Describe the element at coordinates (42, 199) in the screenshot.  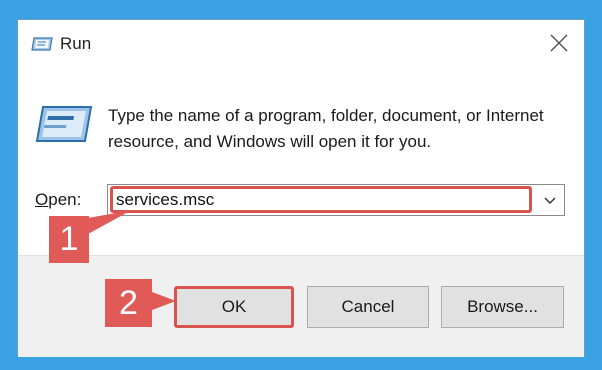
I see `open-label-mnemonic: O` at that location.